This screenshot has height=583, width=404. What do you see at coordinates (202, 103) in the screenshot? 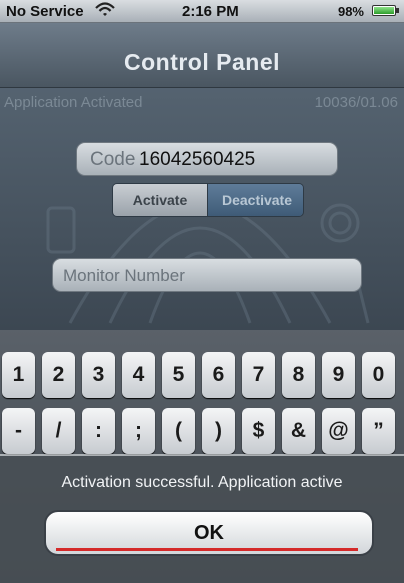
I see `activation-info-row: Application Activated 10036/01.06` at bounding box center [202, 103].